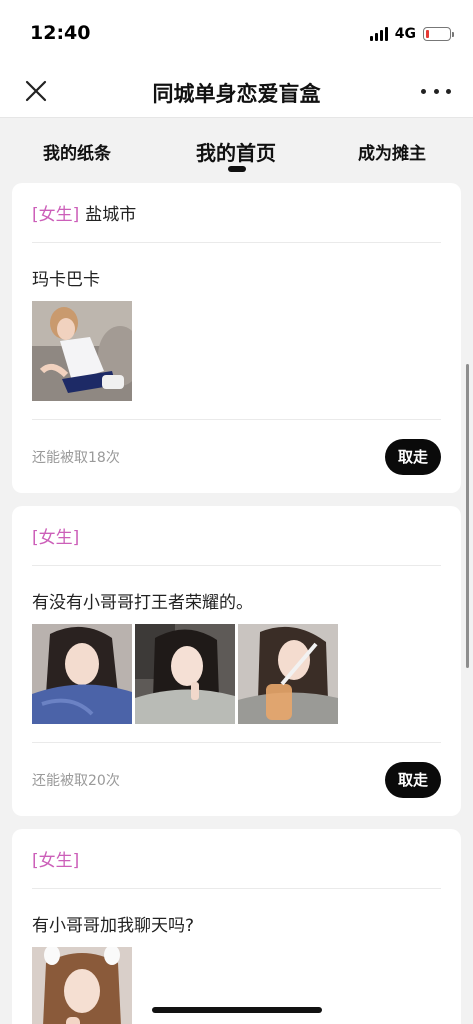 This screenshot has width=473, height=1024. I want to click on page-title: 同城单身恋爱盲盒, so click(236, 94).